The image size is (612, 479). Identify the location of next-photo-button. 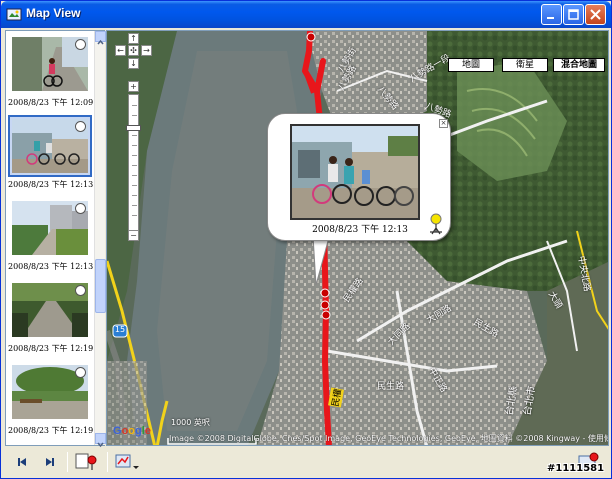
(50, 462).